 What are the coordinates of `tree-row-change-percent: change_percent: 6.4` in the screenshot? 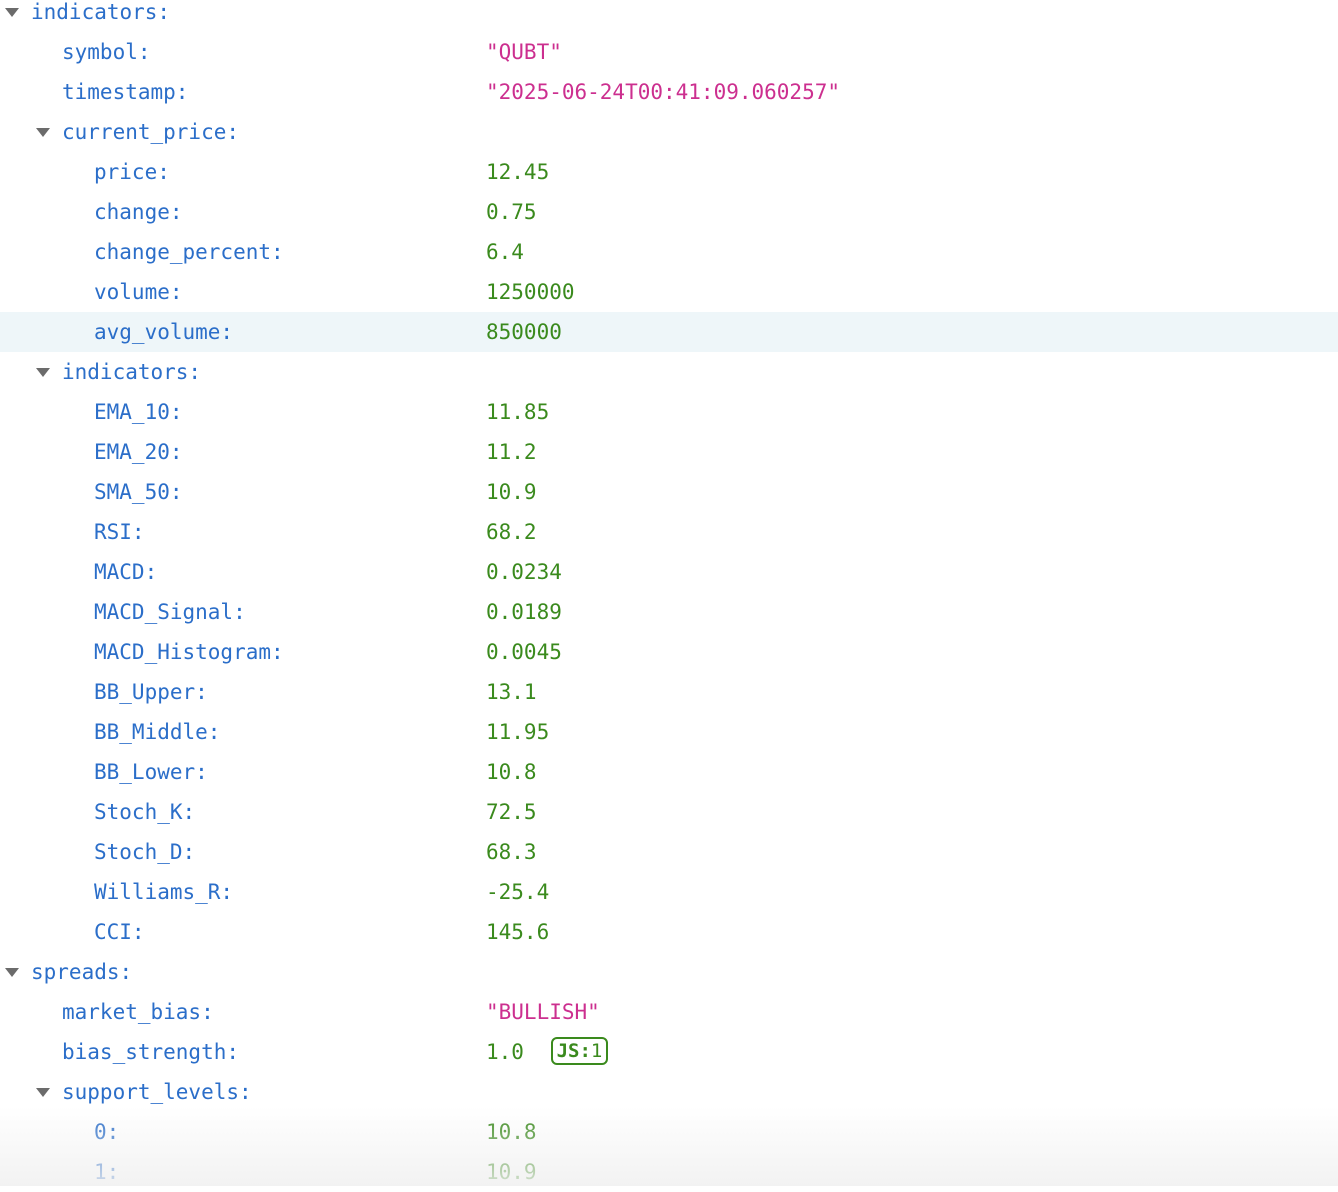 It's located at (669, 252).